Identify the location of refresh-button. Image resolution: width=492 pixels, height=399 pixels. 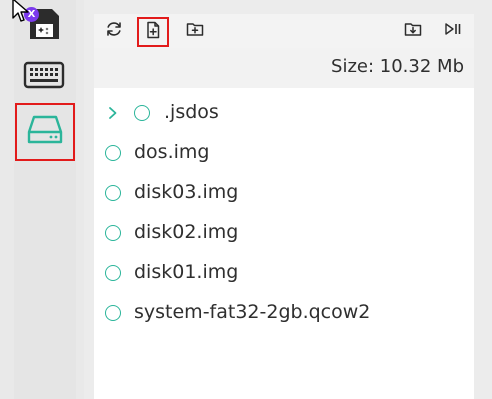
(114, 31).